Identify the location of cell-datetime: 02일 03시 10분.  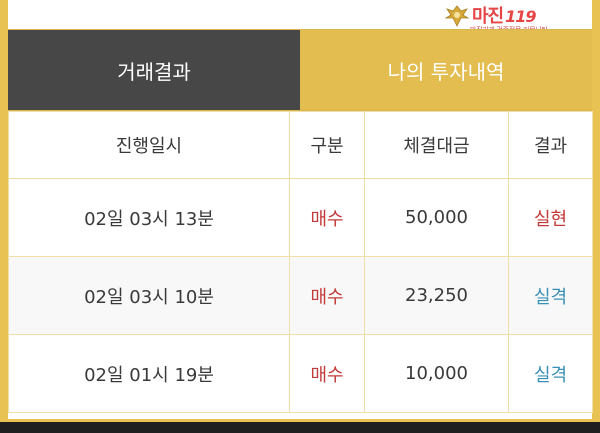
(149, 295).